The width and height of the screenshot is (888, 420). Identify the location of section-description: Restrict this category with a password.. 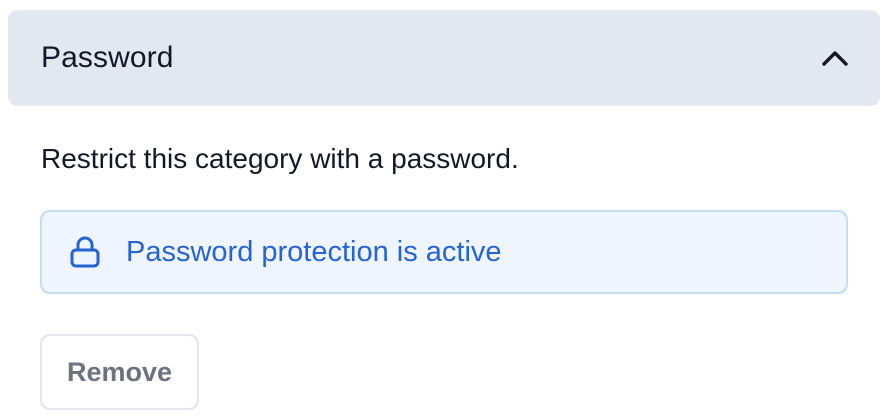
(280, 158).